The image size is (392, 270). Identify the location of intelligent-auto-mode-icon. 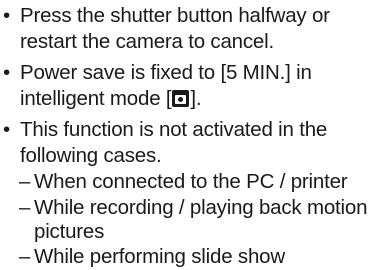
(181, 98).